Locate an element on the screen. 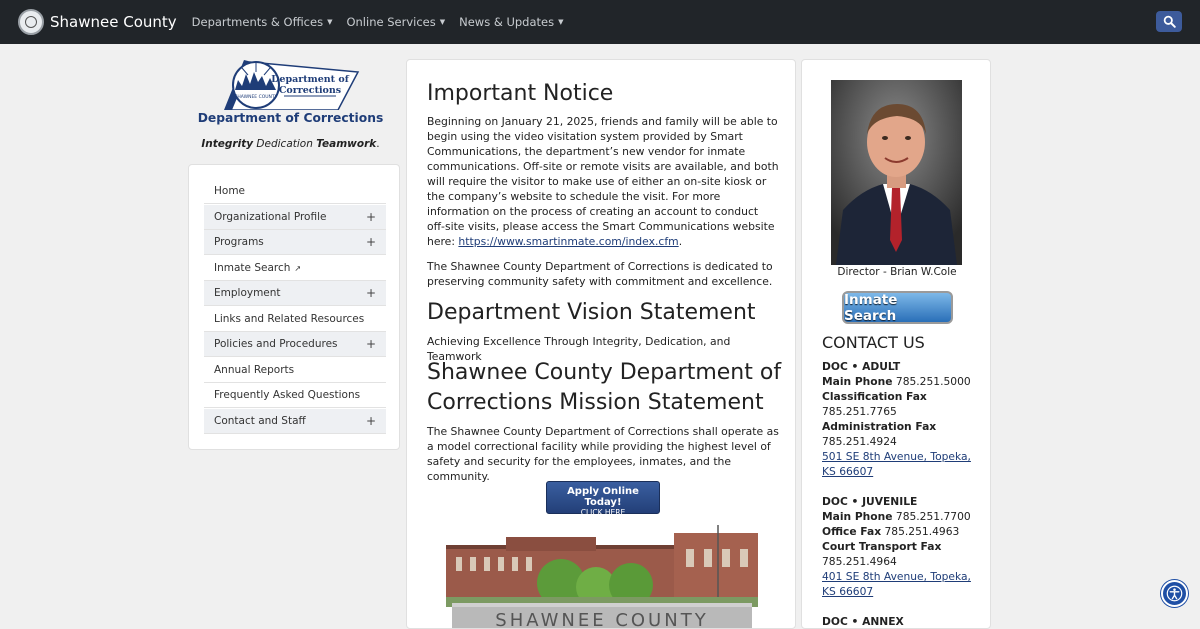 The width and height of the screenshot is (1200, 629). director-photo is located at coordinates (896, 172).